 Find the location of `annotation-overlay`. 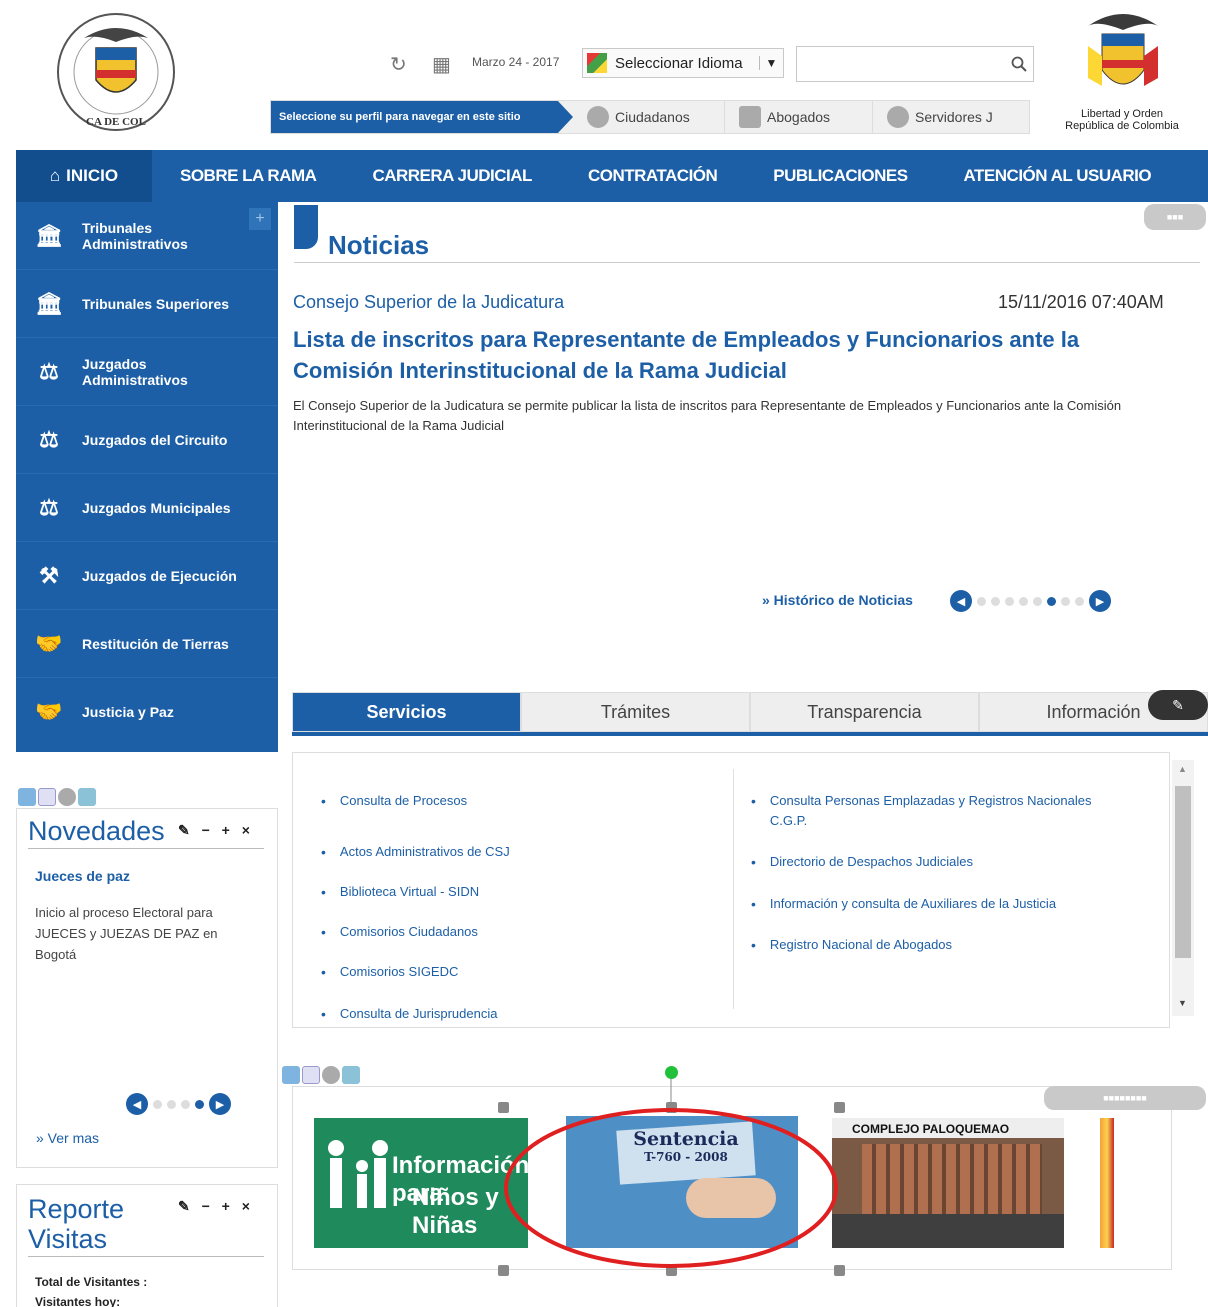

annotation-overlay is located at coordinates (671, 1173).